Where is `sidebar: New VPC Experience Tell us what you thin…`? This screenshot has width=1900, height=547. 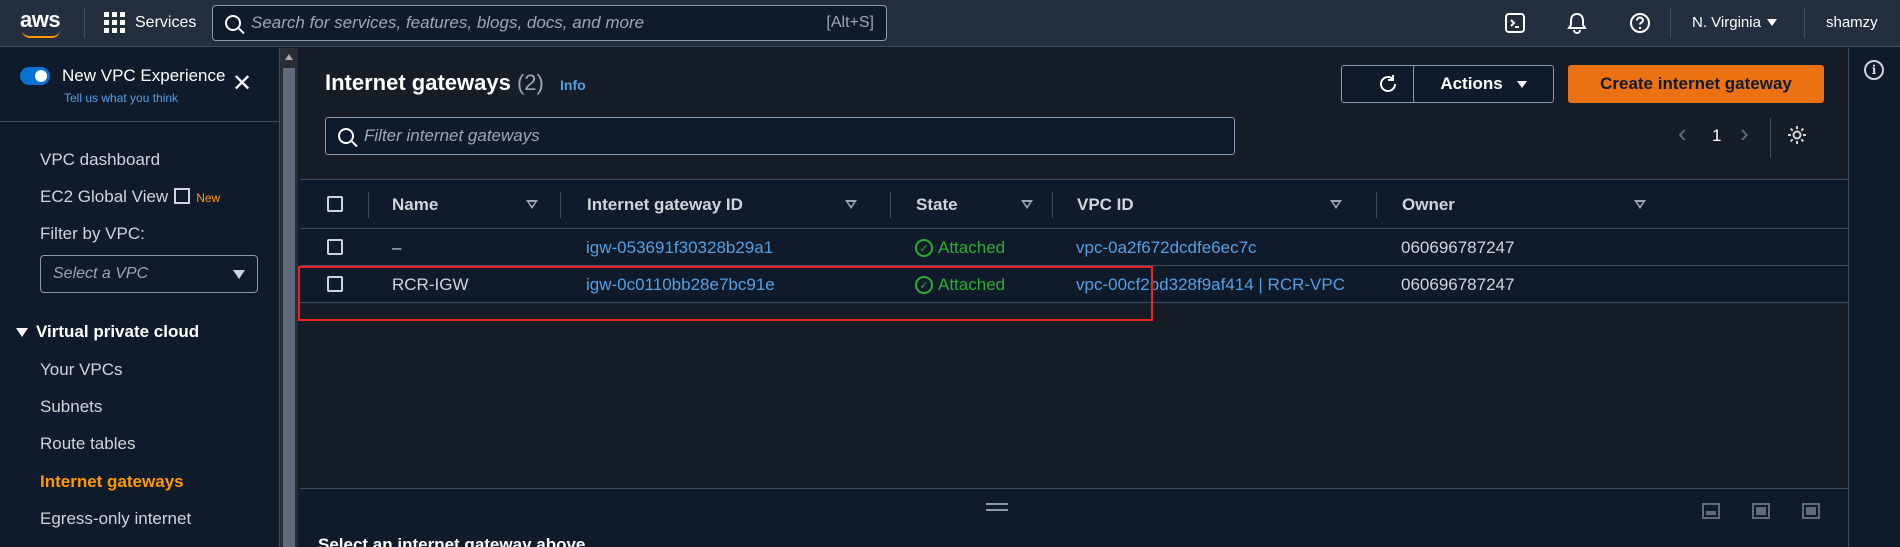
sidebar: New VPC Experience Tell us what you thin… is located at coordinates (140, 297).